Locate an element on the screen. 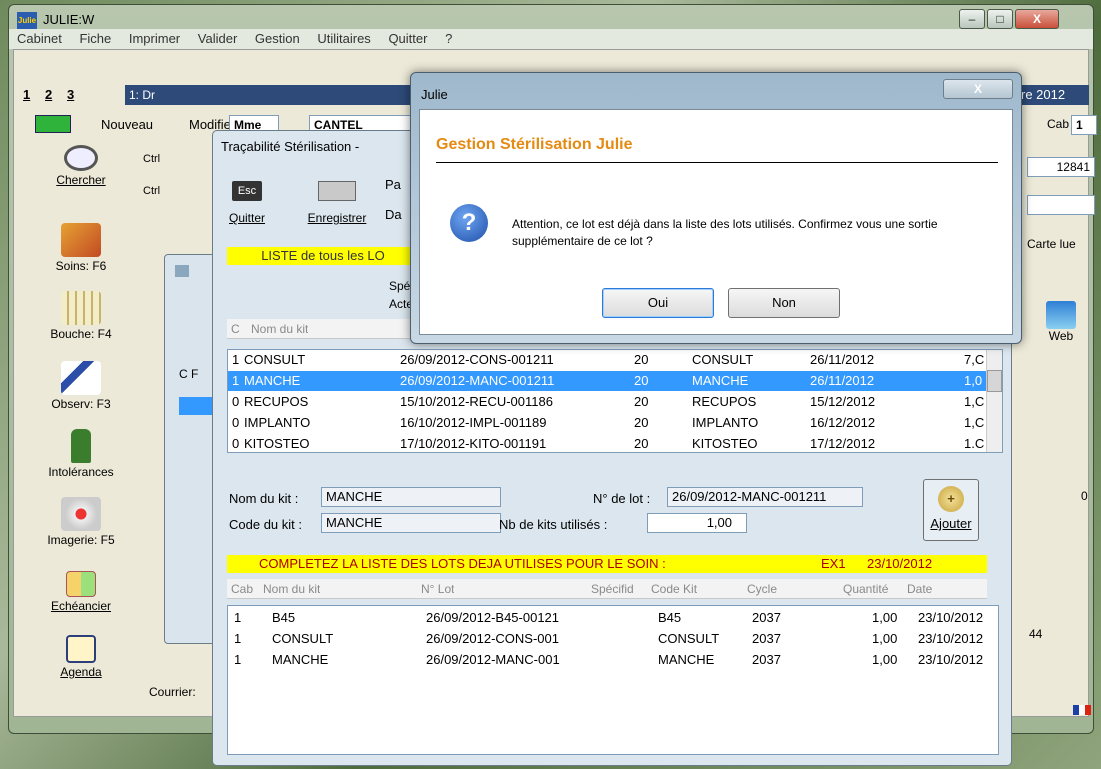  close-button: X is located at coordinates (1037, 19).